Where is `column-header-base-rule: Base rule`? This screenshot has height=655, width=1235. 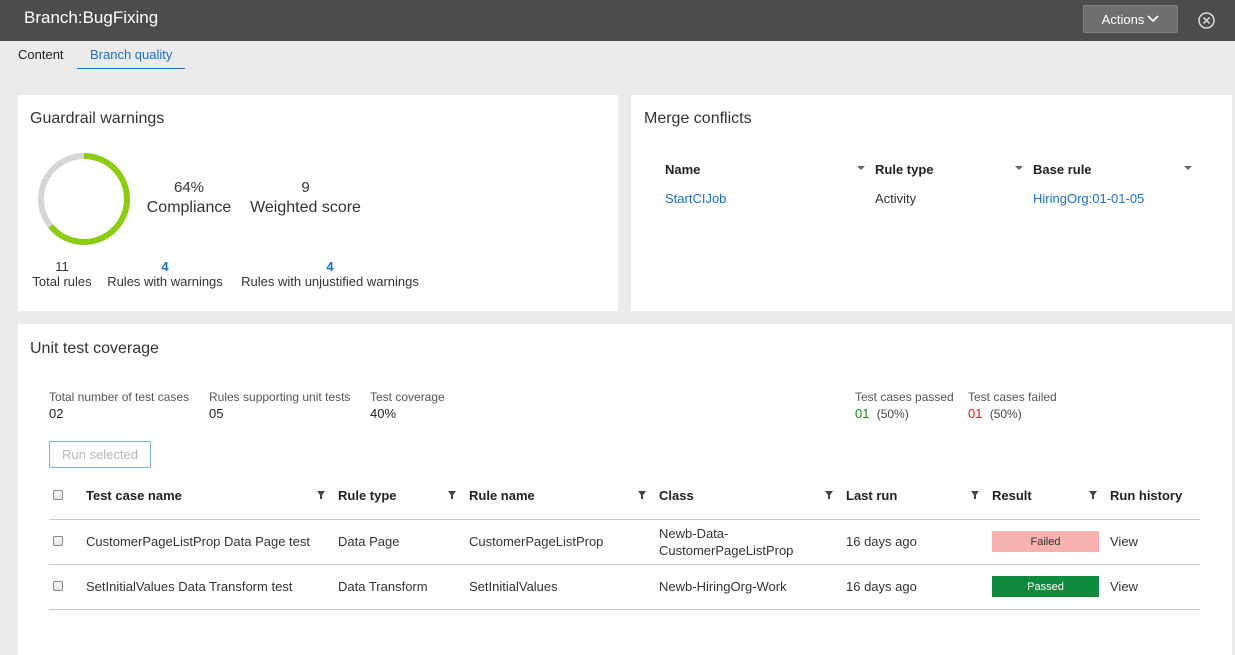 column-header-base-rule: Base rule is located at coordinates (1062, 169).